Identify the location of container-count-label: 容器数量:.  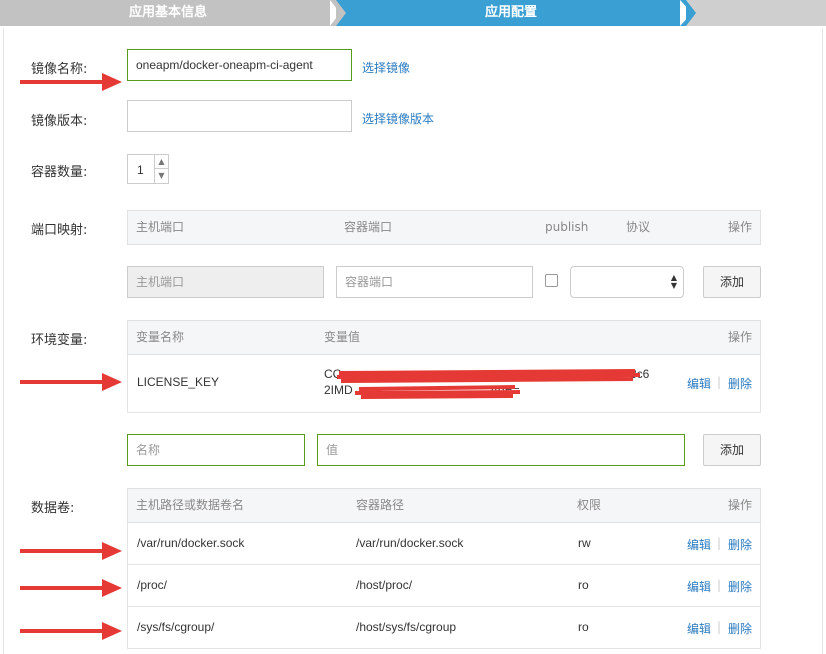
(59, 172).